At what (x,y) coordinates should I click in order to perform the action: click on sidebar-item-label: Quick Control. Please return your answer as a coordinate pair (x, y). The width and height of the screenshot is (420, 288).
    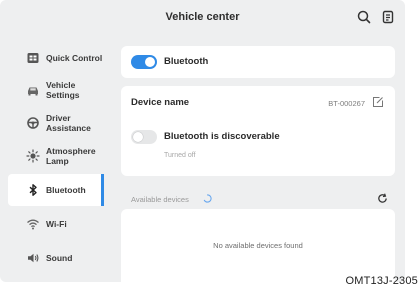
    Looking at the image, I should click on (74, 58).